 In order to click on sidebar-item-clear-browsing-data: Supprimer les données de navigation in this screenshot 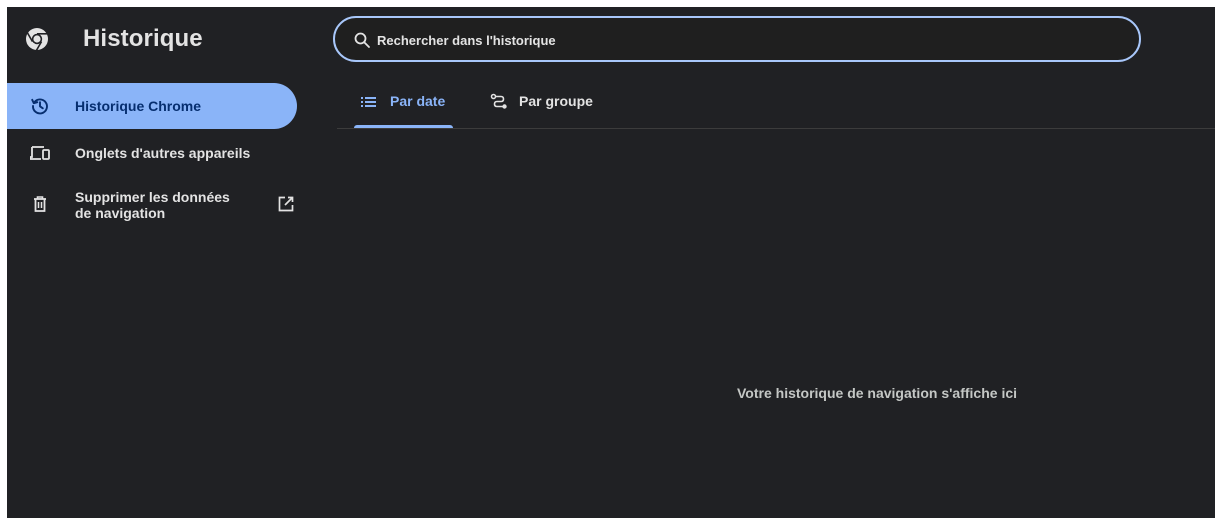, I will do `click(152, 204)`.